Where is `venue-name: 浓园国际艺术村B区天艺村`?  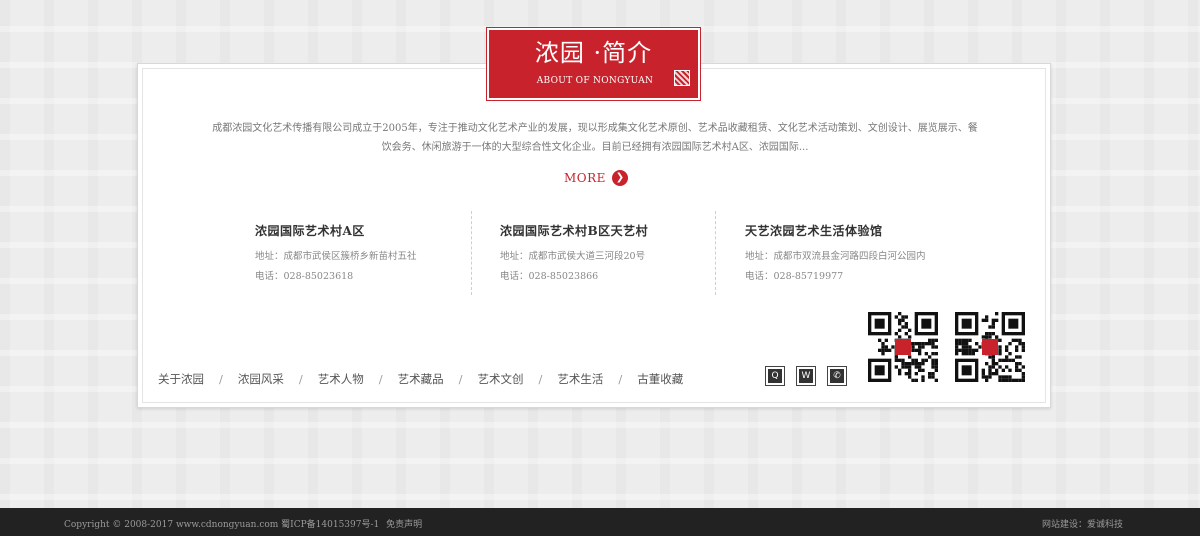 venue-name: 浓园国际艺术村B区天艺村 is located at coordinates (610, 230).